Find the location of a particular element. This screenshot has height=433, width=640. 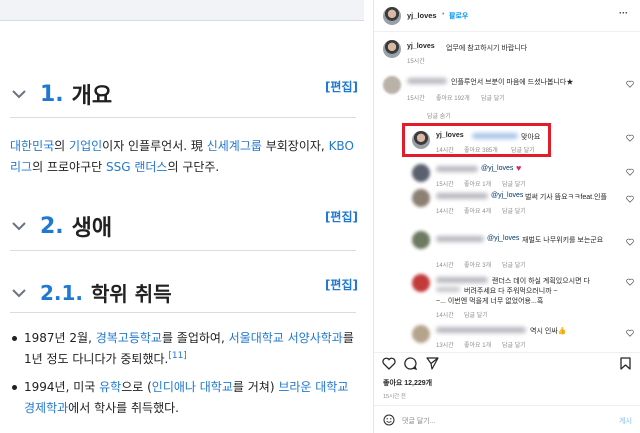

text: 1987년 2월, is located at coordinates (60, 338).